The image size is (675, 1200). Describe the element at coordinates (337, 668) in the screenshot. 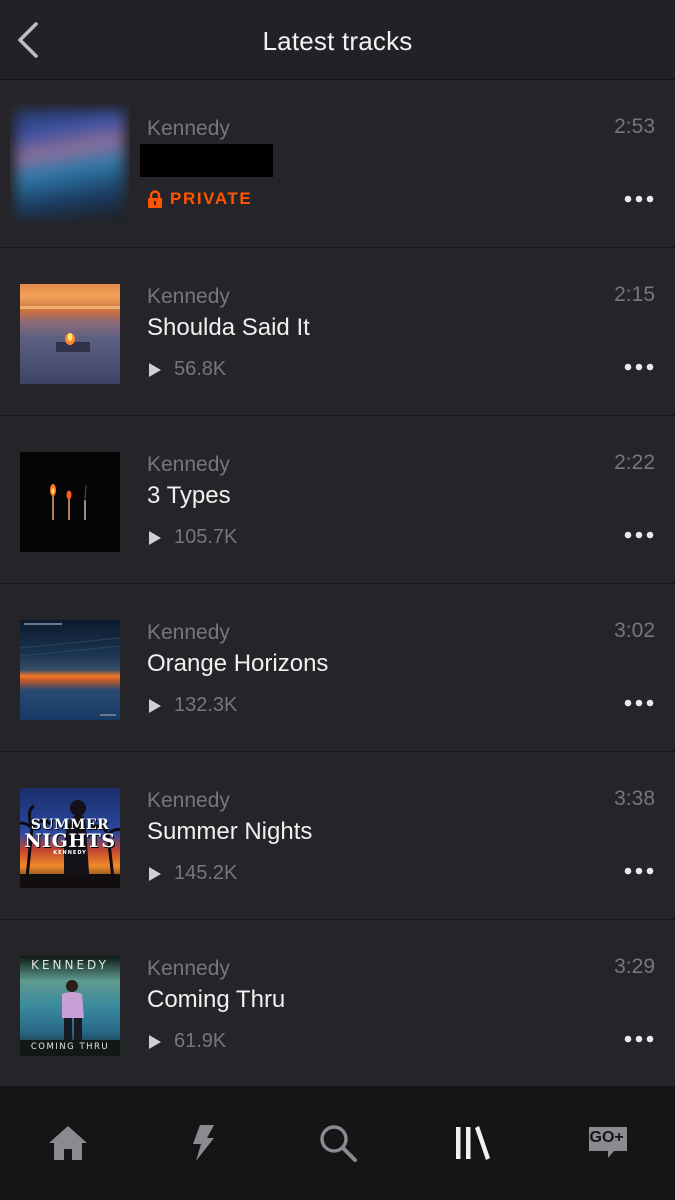

I see `track-row: Kennedy Orange Horizons 132.3K 3:02` at that location.